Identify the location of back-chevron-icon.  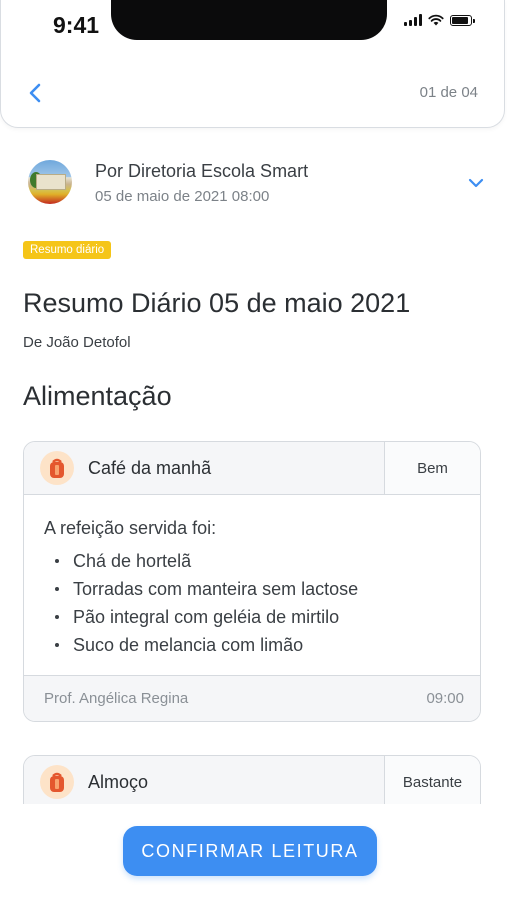
(36, 93).